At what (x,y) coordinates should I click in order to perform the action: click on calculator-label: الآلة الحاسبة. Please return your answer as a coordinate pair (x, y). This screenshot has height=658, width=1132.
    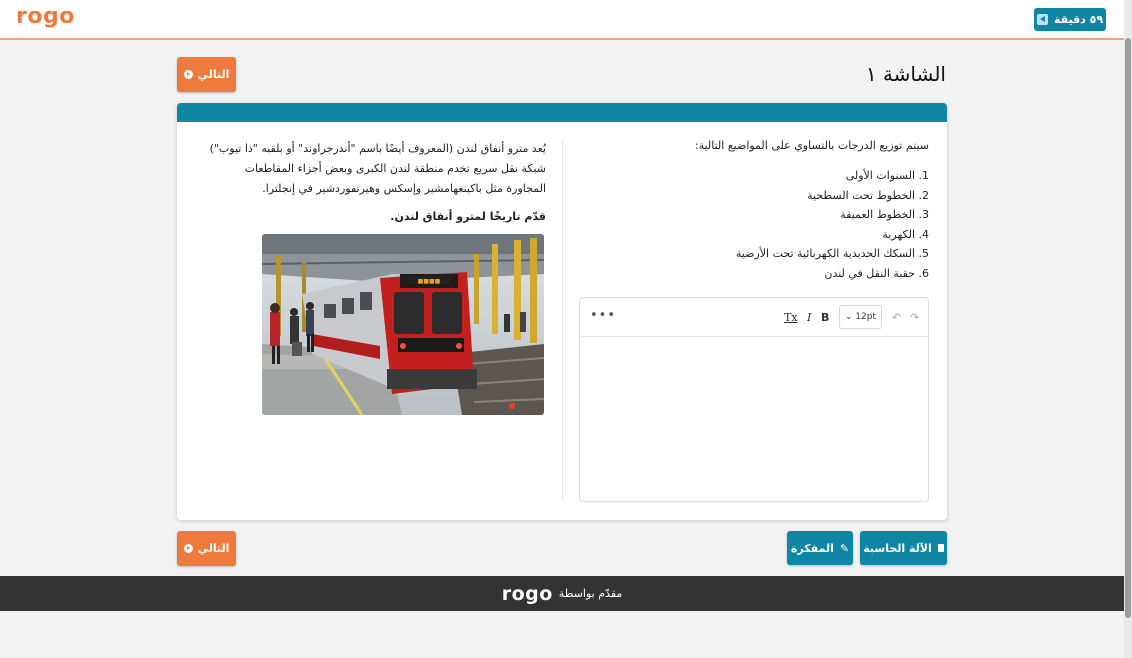
    Looking at the image, I should click on (897, 548).